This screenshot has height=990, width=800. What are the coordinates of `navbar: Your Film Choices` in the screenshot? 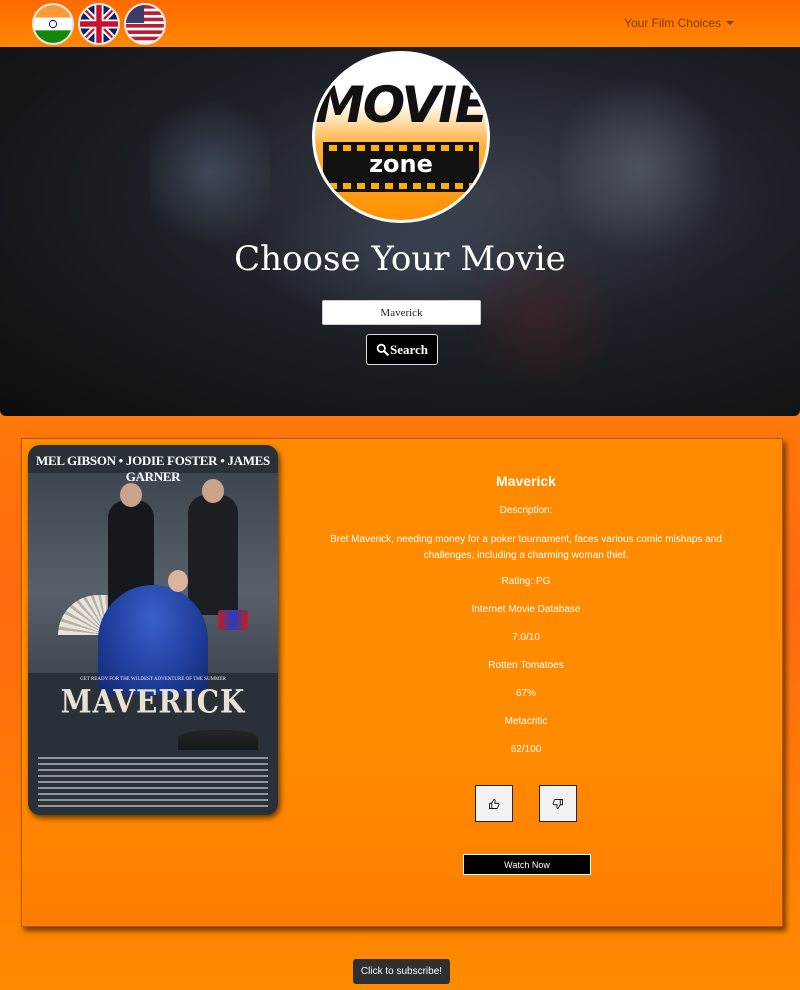 It's located at (400, 23).